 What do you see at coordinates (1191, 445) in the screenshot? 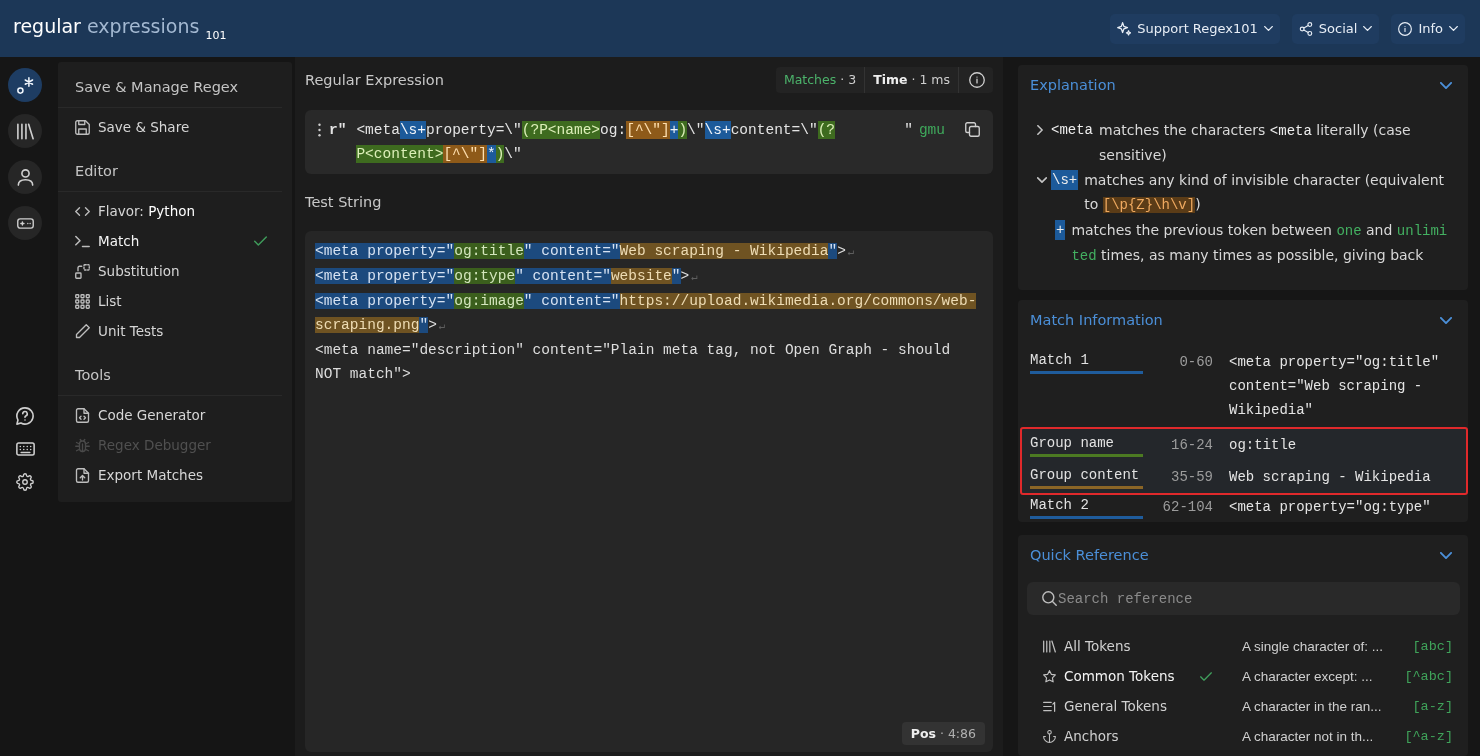
I see `match-range: 16-24` at bounding box center [1191, 445].